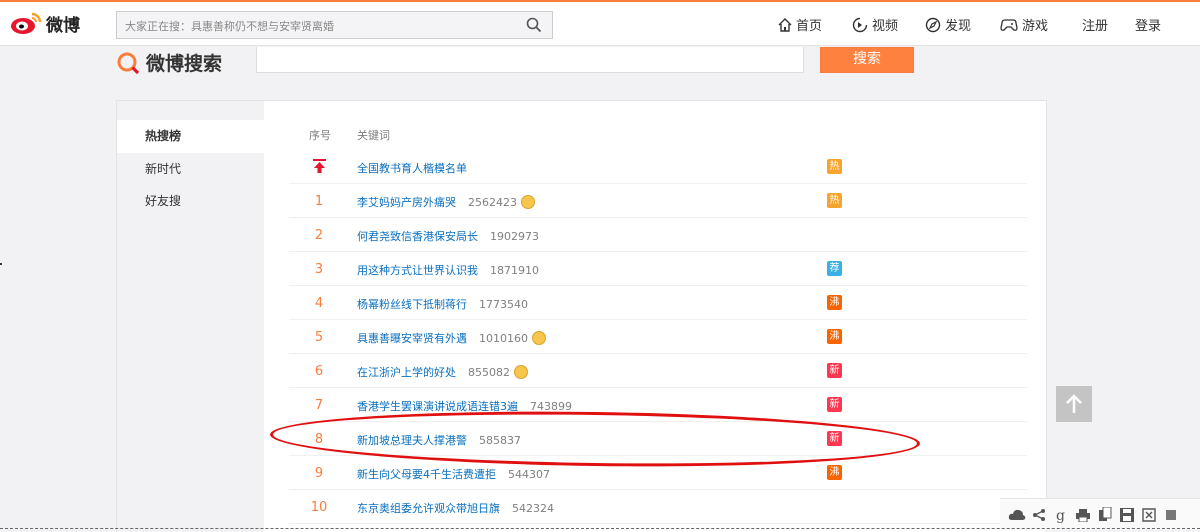 This screenshot has width=1200, height=532. I want to click on list-item: 具惠善曝安宰贤有外遇 1010160, so click(451, 338).